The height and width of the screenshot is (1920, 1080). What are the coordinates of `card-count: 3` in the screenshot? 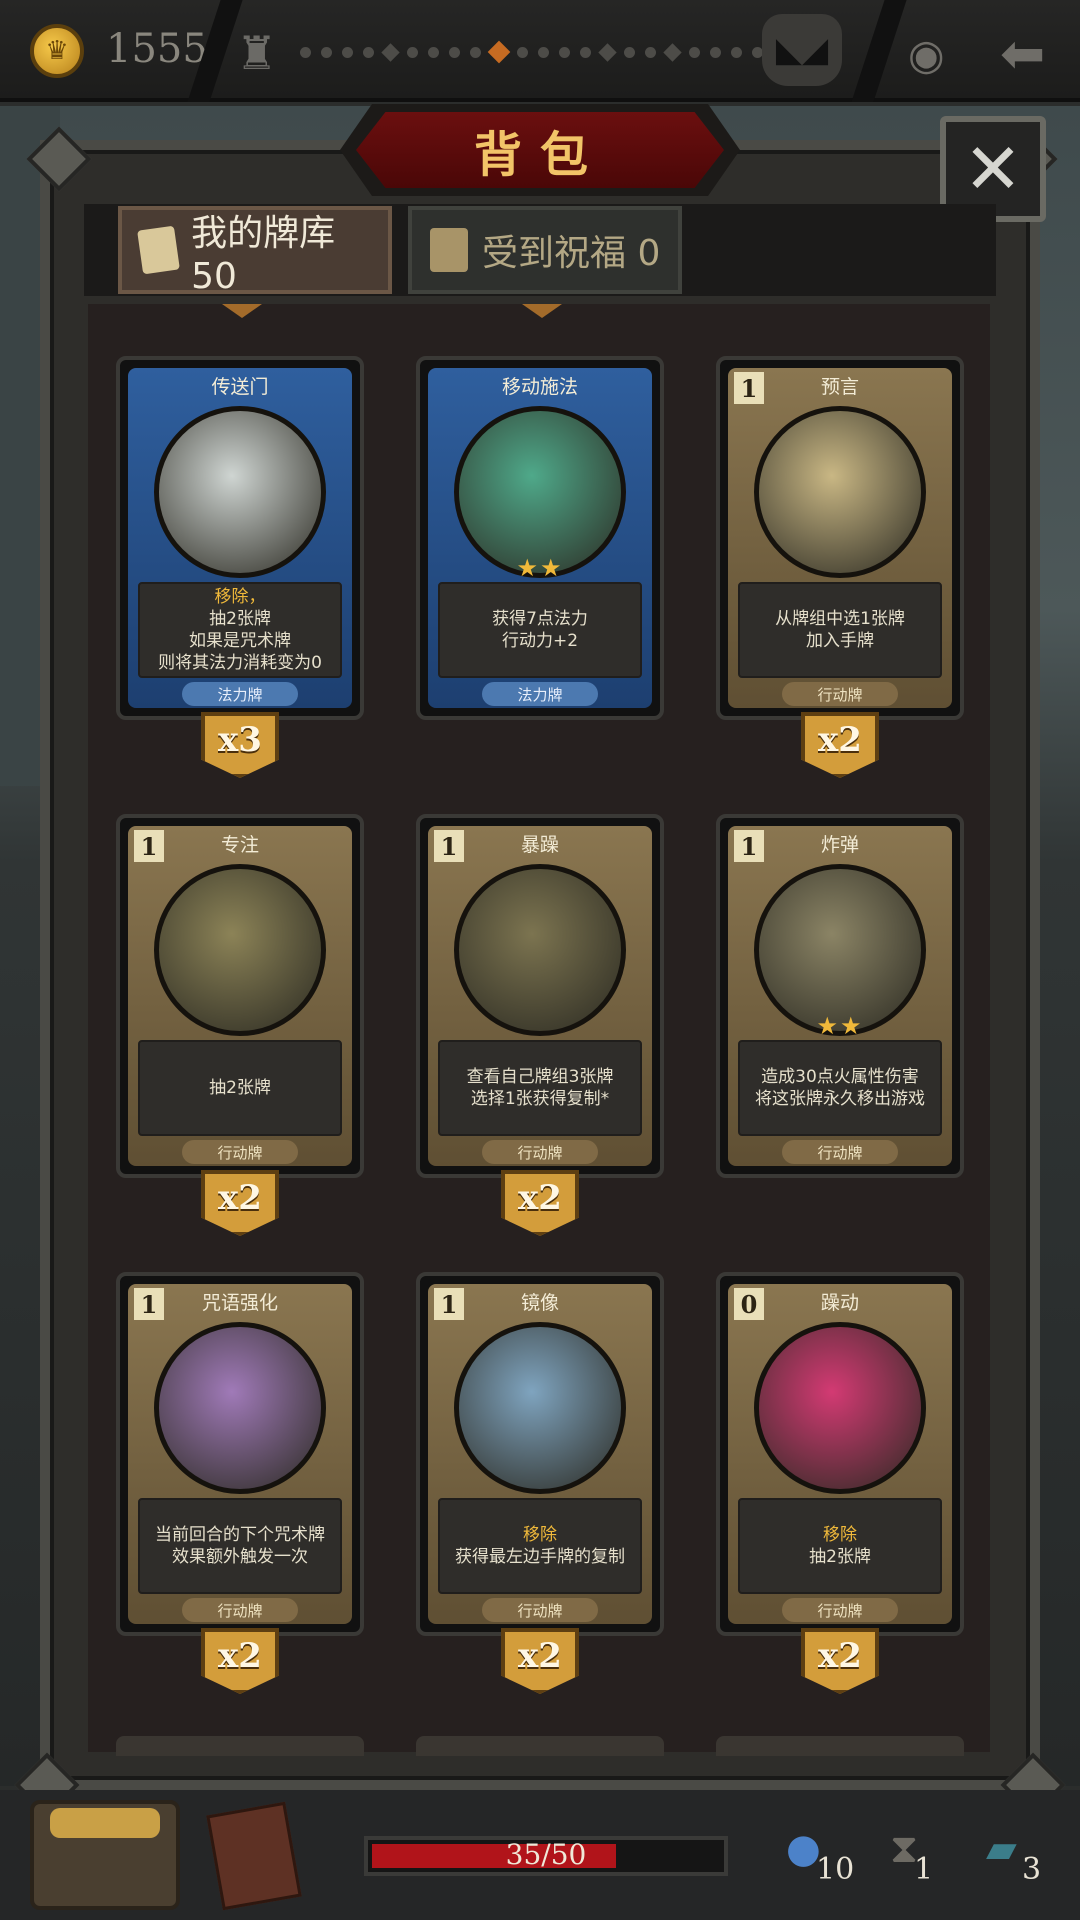 It's located at (1032, 1869).